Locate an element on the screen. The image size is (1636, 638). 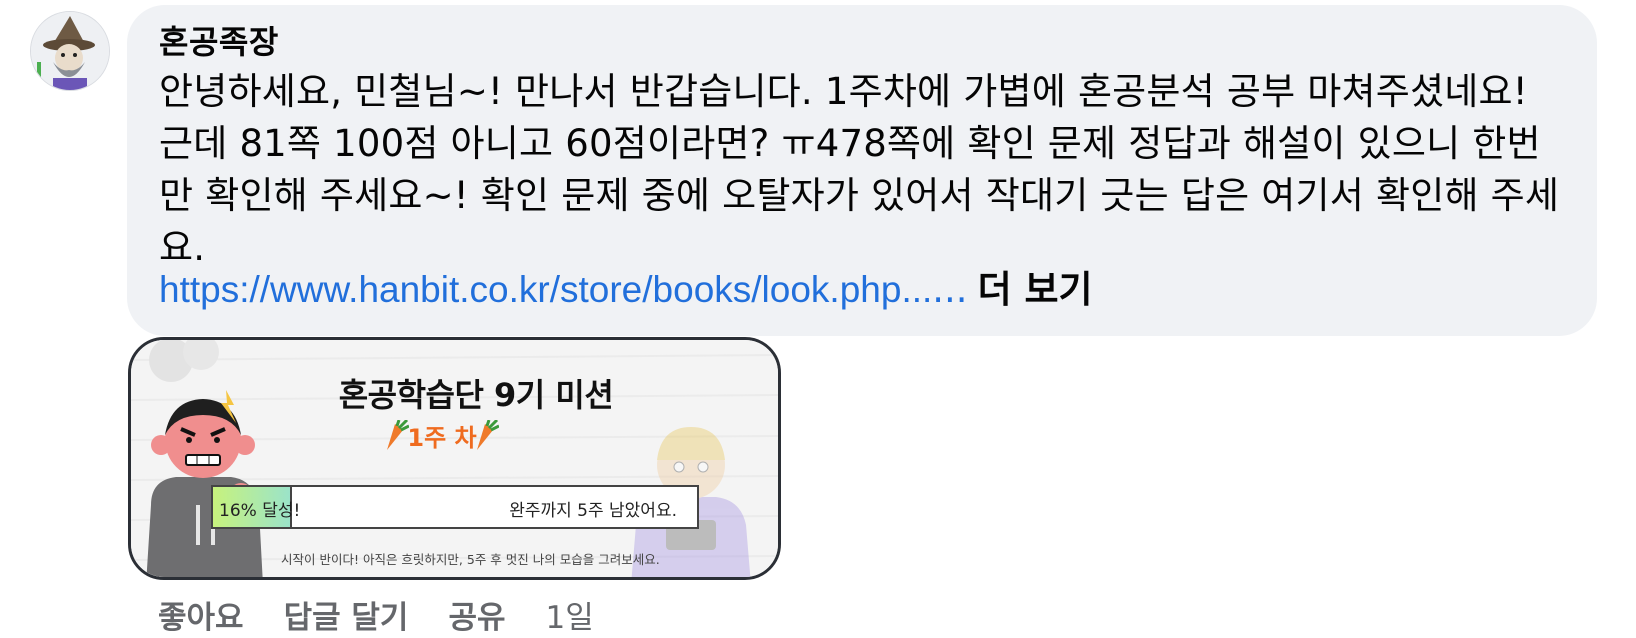
week-label: 1주 차 is located at coordinates (442, 438).